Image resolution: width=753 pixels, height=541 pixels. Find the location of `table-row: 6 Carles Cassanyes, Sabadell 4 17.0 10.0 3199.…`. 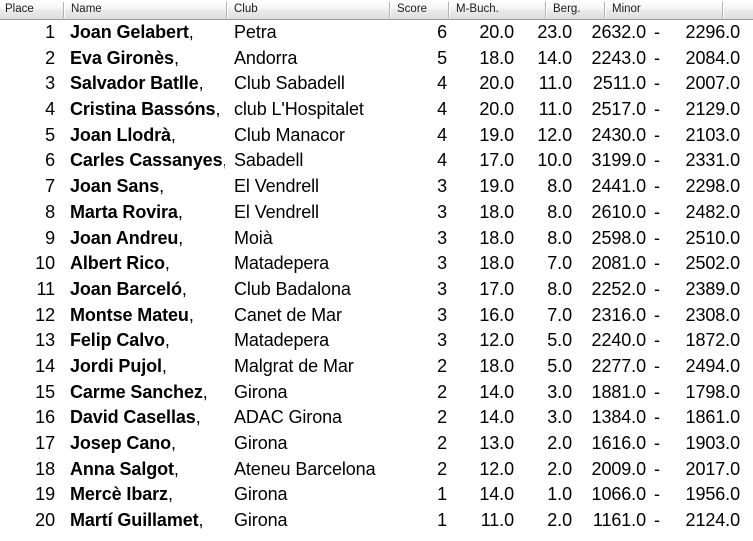

table-row: 6 Carles Cassanyes, Sabadell 4 17.0 10.0 3199.… is located at coordinates (376, 161).